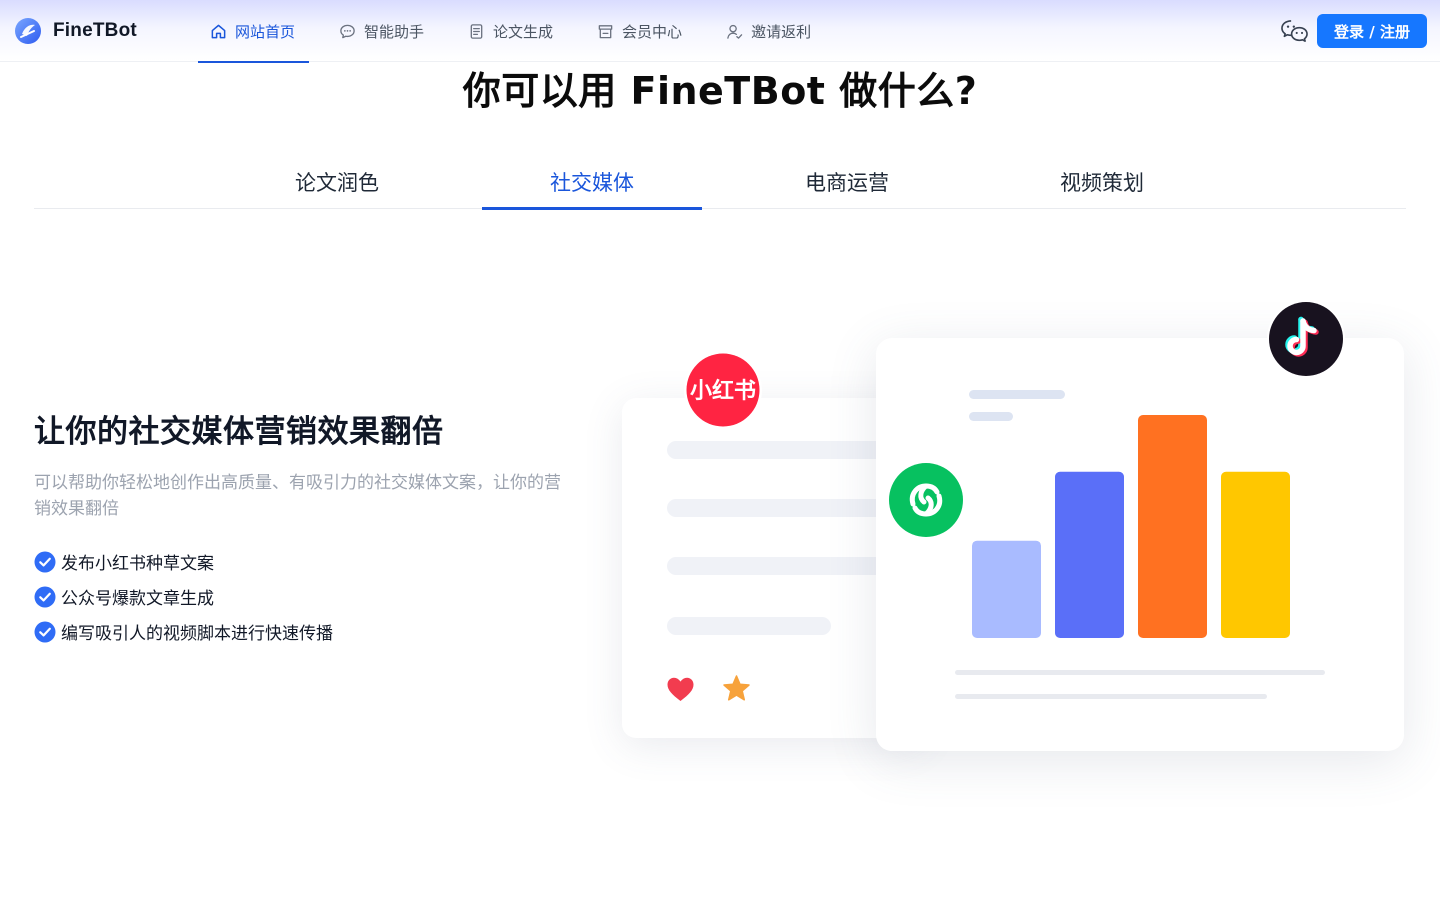 Image resolution: width=1440 pixels, height=900 pixels. What do you see at coordinates (95, 30) in the screenshot?
I see `brand-name: FineTBot` at bounding box center [95, 30].